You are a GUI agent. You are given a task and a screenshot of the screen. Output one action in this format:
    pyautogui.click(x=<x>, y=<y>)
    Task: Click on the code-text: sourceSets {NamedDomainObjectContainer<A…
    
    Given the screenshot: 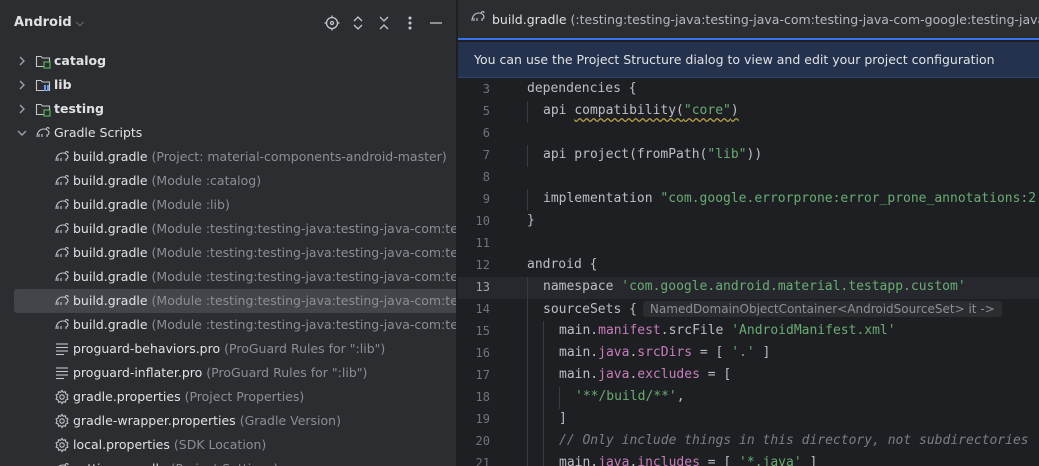 What is the action you would take?
    pyautogui.click(x=772, y=309)
    